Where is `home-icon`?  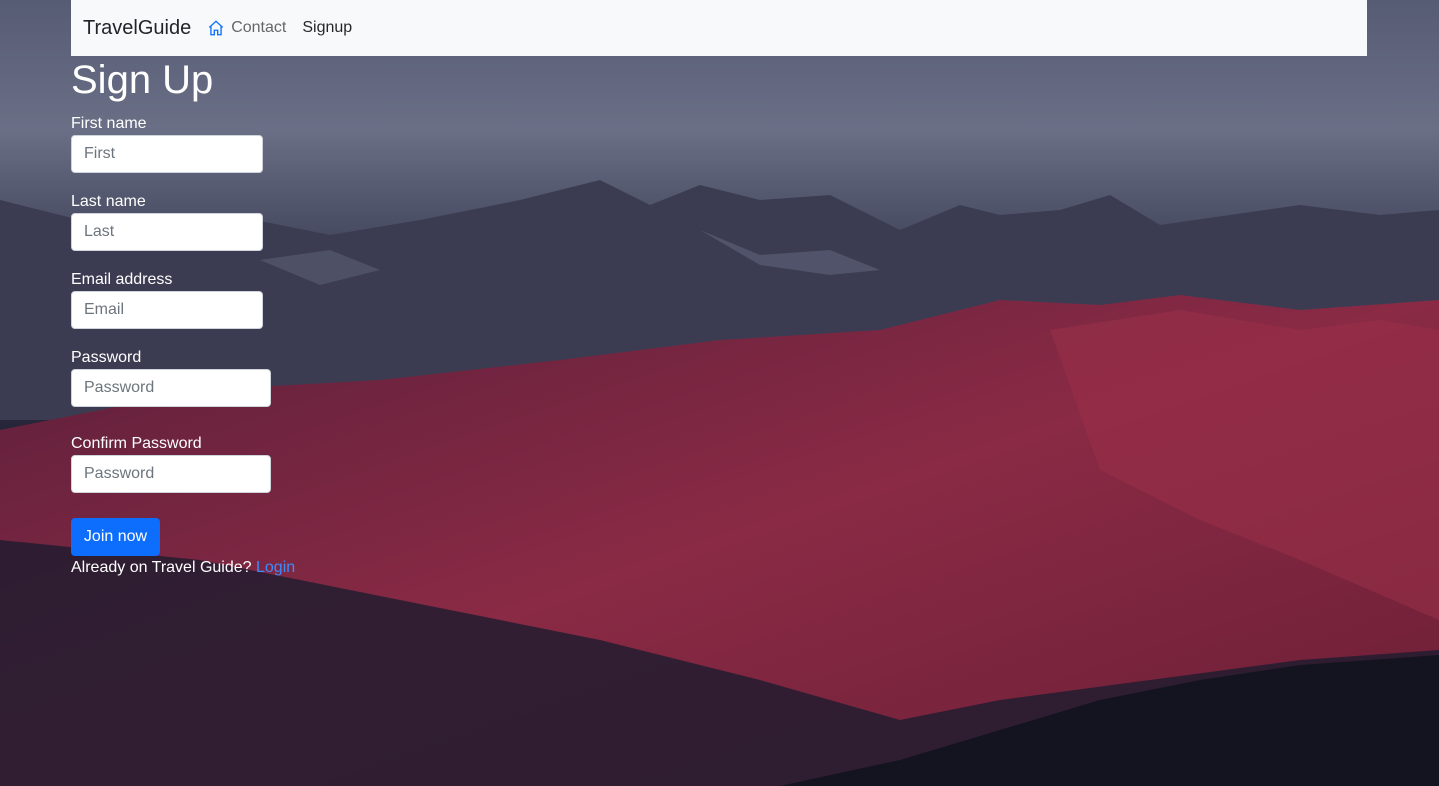
home-icon is located at coordinates (216, 28).